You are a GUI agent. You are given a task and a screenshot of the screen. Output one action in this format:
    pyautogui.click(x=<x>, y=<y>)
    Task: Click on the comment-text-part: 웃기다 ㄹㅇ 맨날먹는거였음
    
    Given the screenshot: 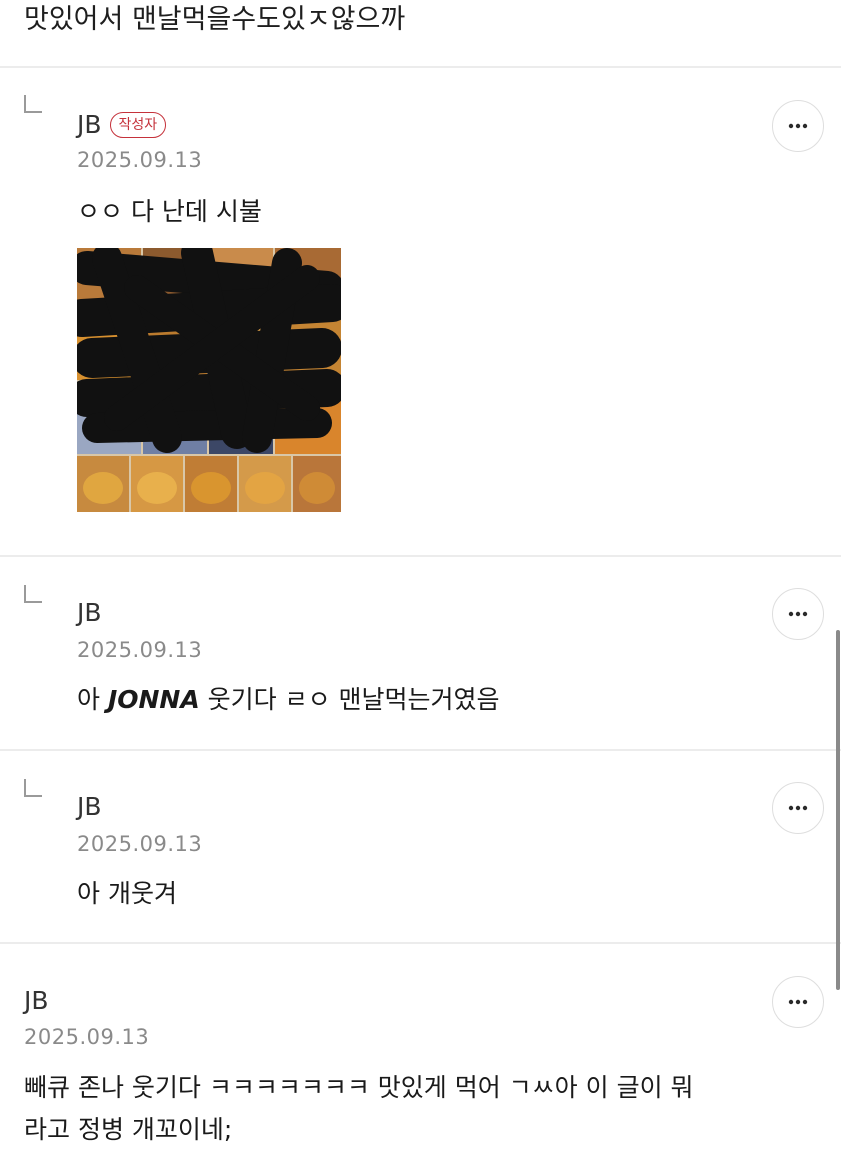 What is the action you would take?
    pyautogui.click(x=349, y=699)
    